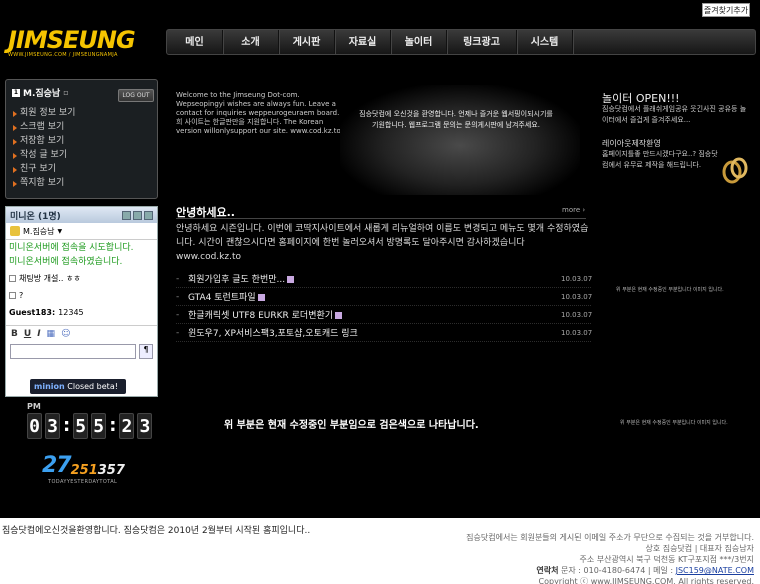  Describe the element at coordinates (81, 127) in the screenshot. I see `menu-scrap: 스크랩 보기` at that location.